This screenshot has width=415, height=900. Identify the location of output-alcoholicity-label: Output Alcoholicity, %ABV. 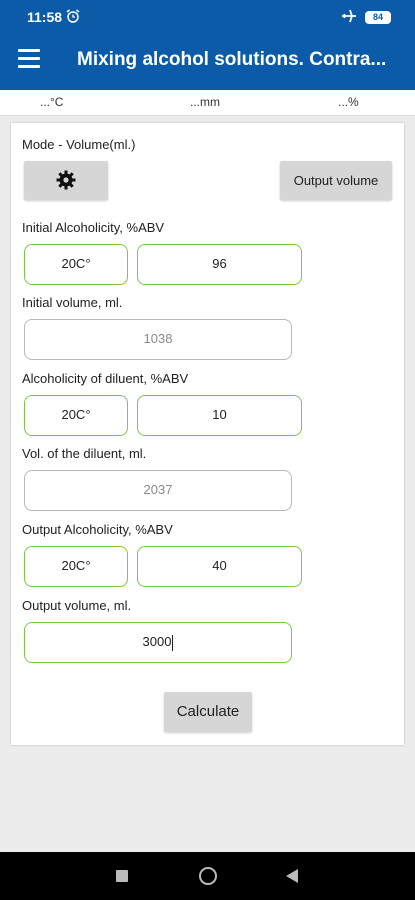
(97, 529).